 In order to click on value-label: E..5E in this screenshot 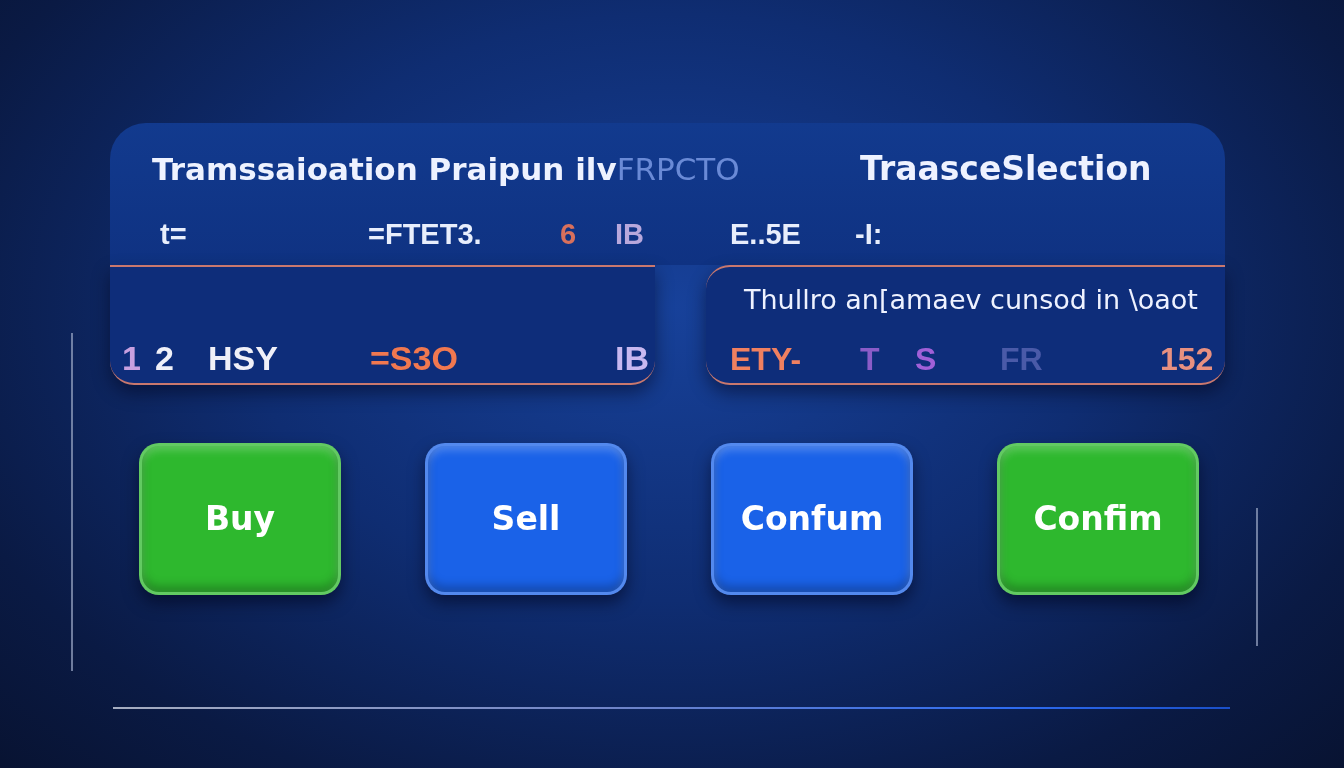, I will do `click(765, 234)`.